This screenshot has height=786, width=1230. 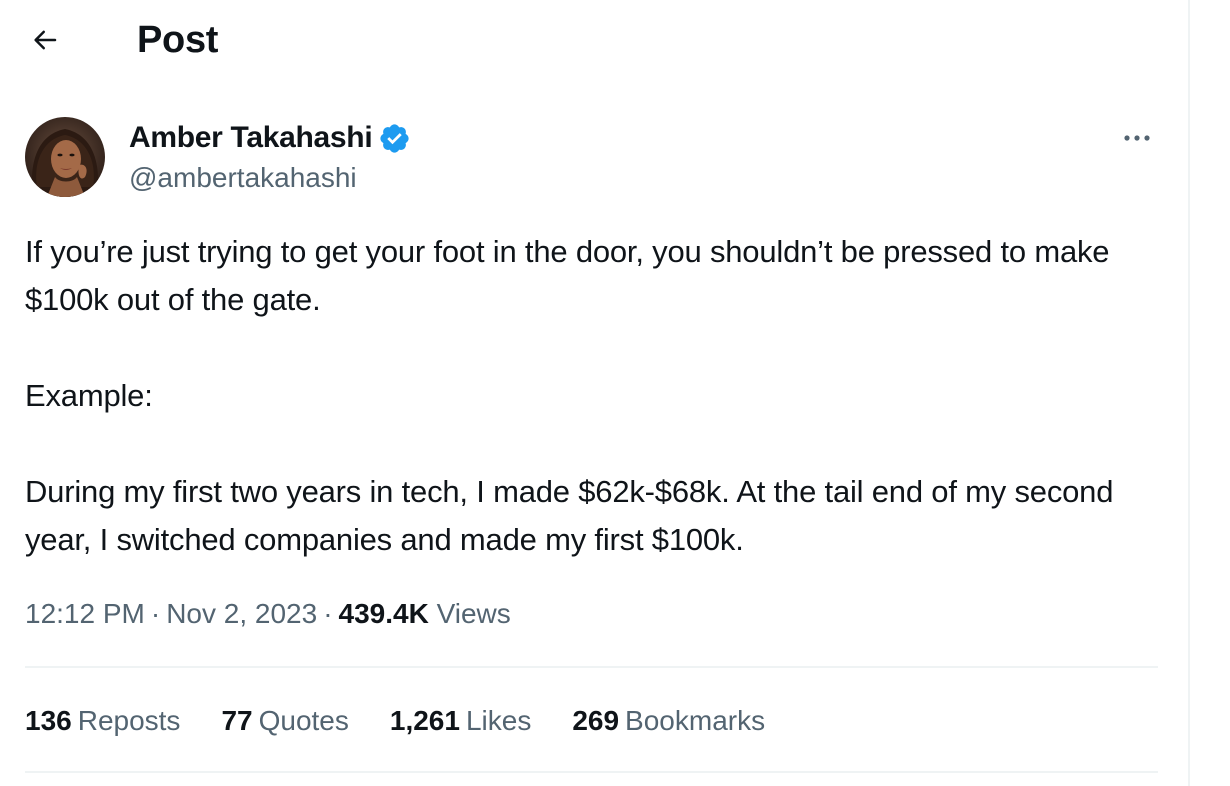 I want to click on post-meta: 12:12 PM · Nov 2, 2023 · 439.4K Views, so click(x=268, y=614).